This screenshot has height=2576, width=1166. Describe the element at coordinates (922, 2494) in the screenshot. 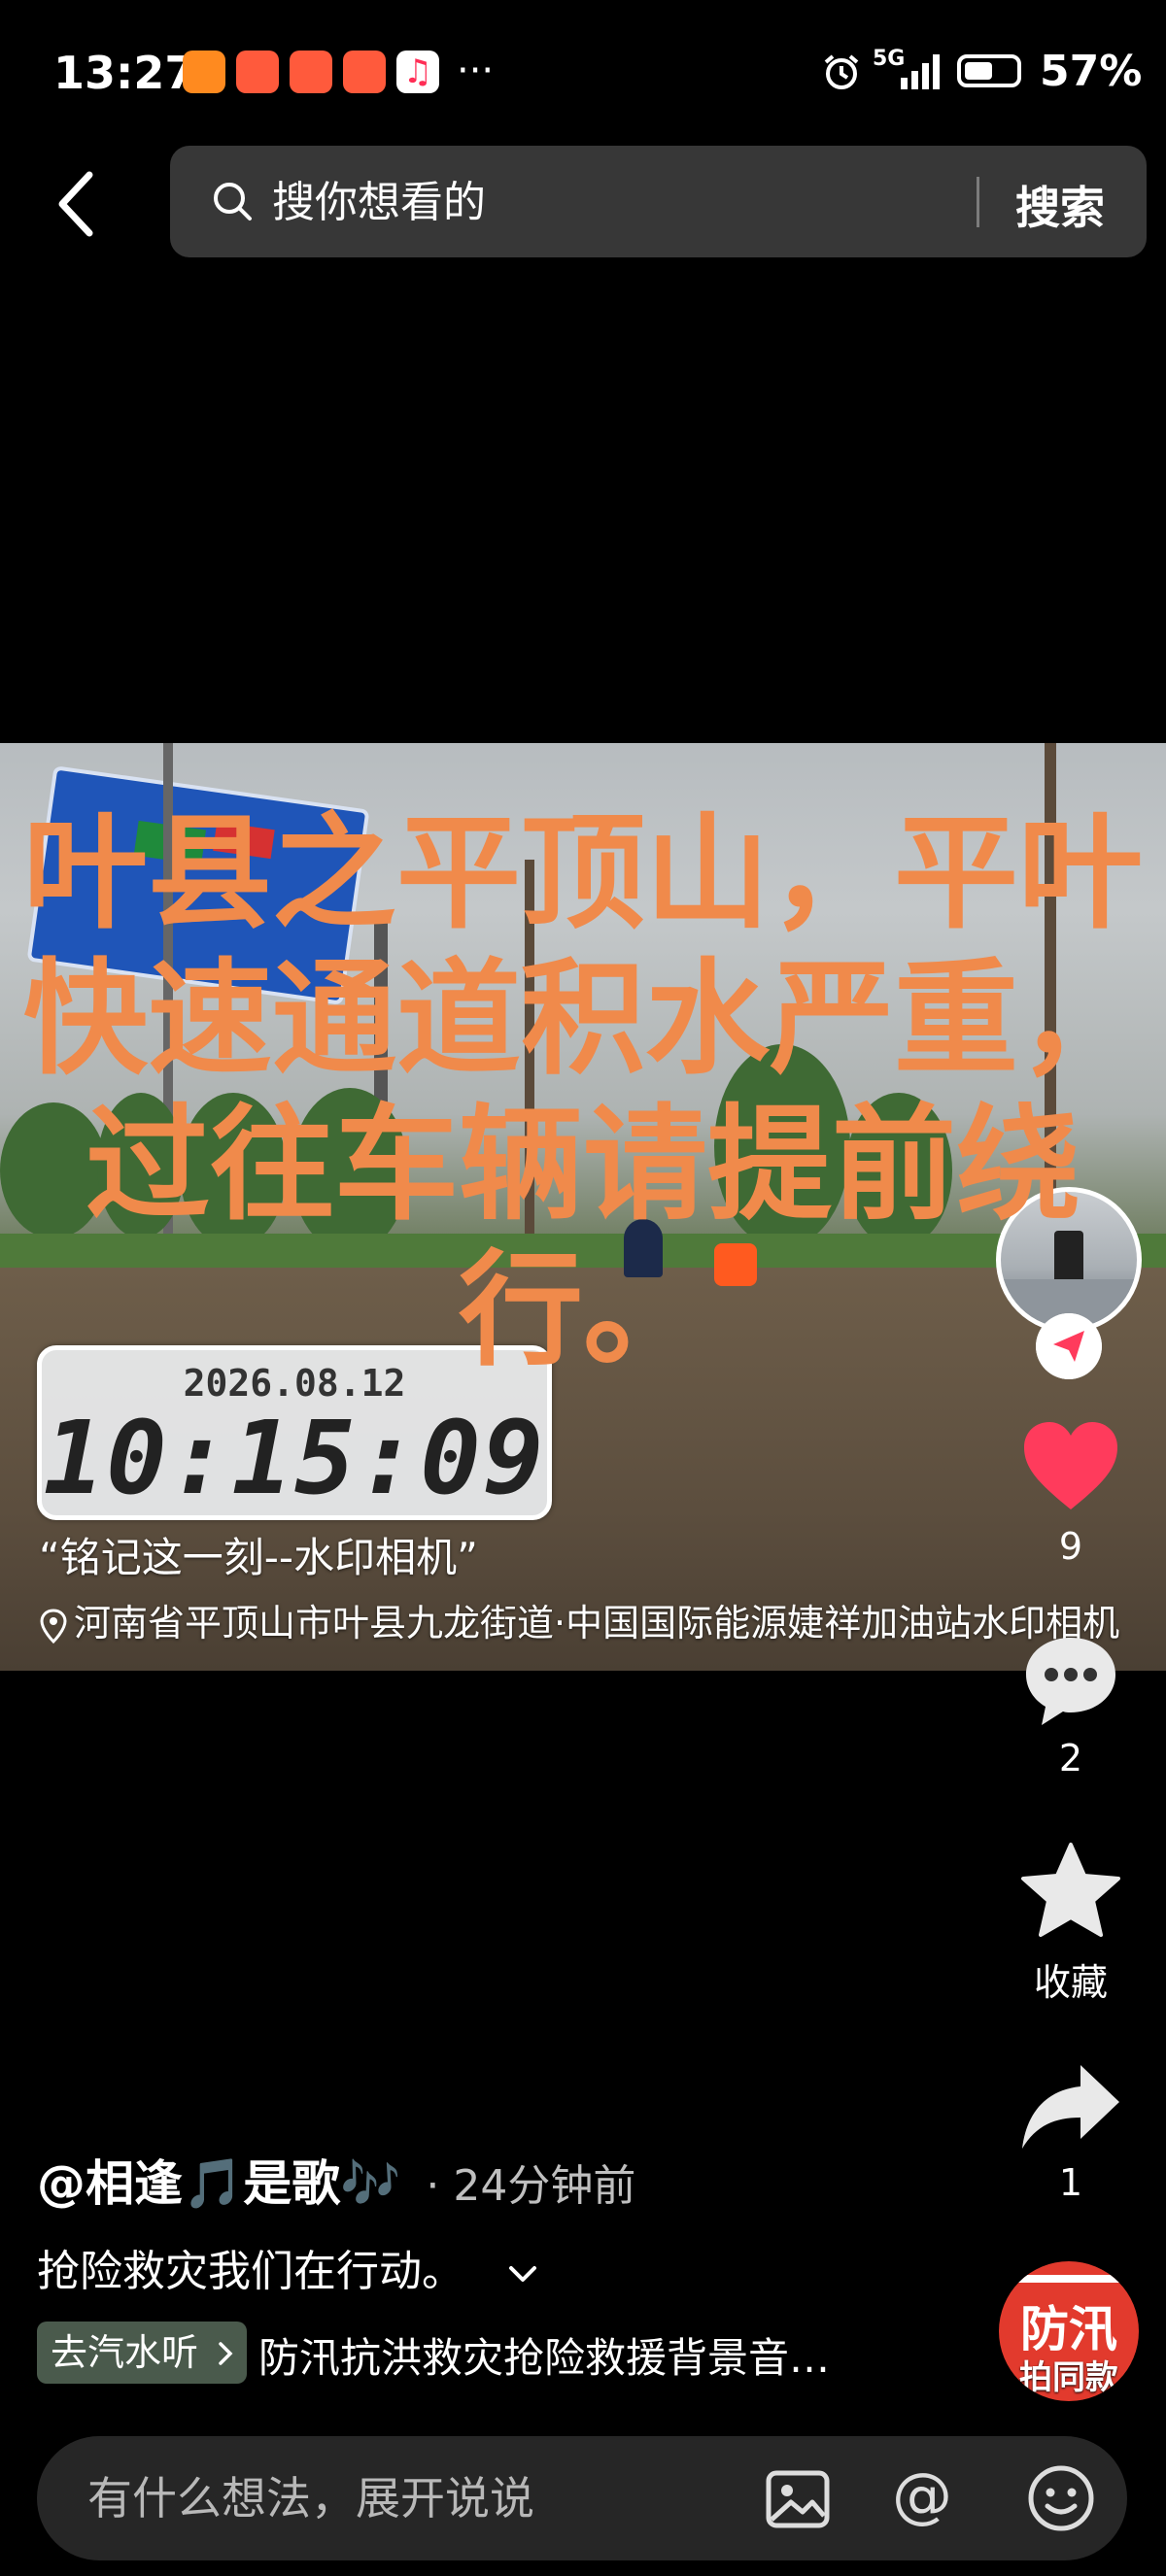

I see `mention-icon: @` at that location.